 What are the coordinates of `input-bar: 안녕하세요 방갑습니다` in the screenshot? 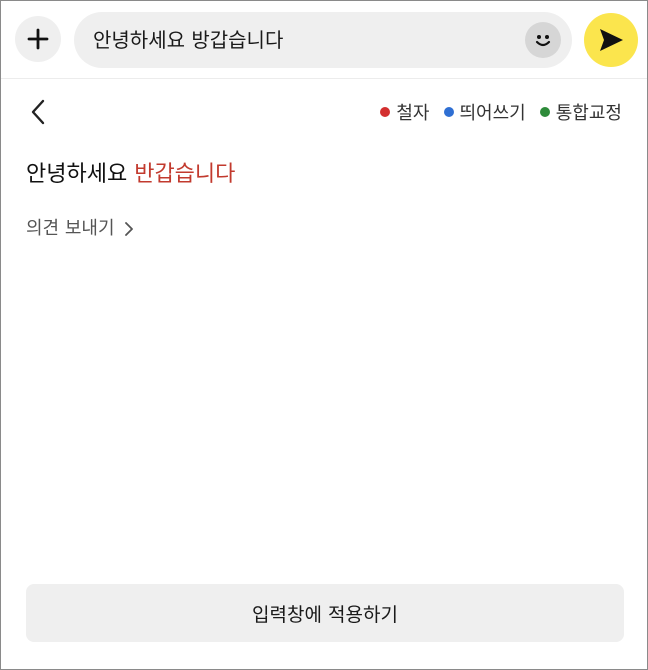 It's located at (324, 40).